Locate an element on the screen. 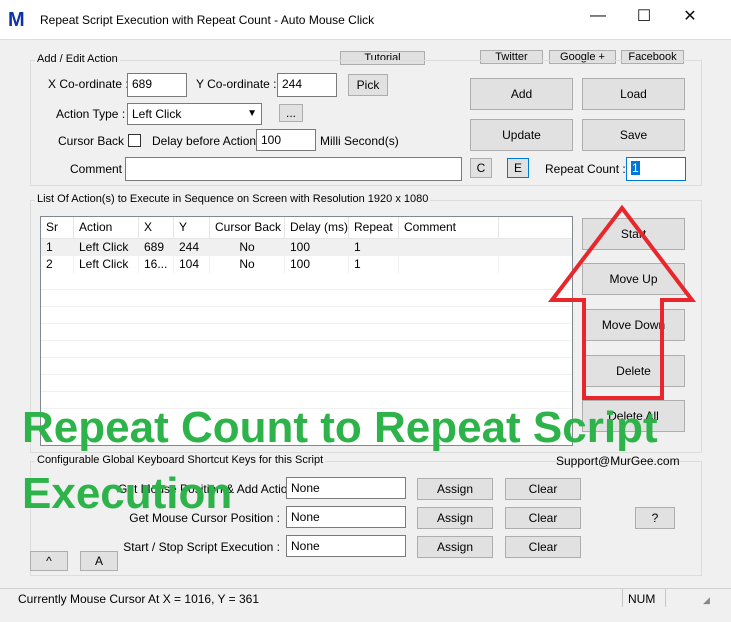 The width and height of the screenshot is (731, 622). delay-input: 100 is located at coordinates (286, 140).